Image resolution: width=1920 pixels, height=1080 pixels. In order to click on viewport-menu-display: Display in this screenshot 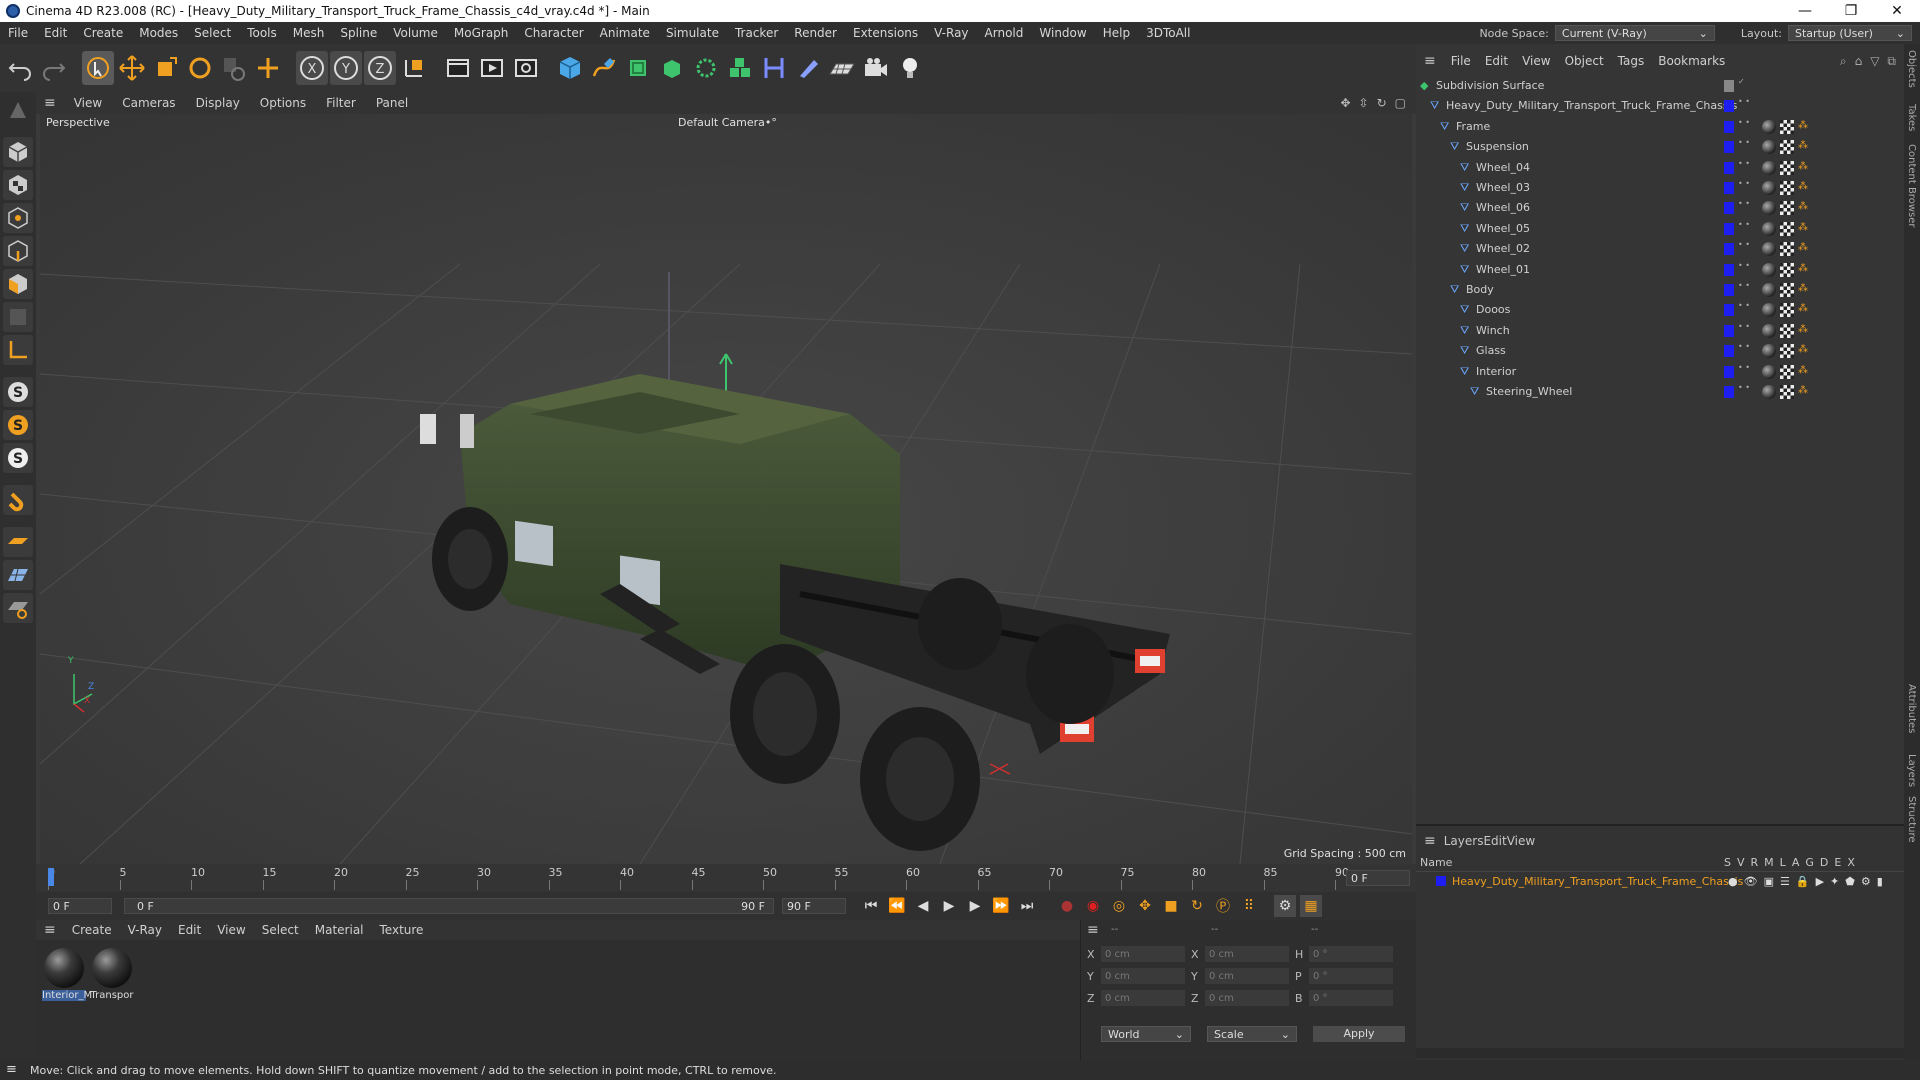, I will do `click(218, 103)`.